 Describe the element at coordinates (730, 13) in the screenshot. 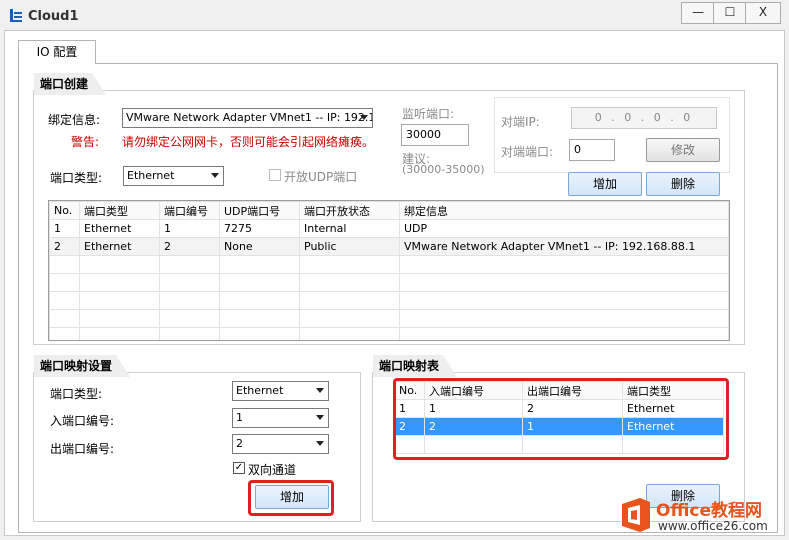

I see `maximize-button: ☐` at that location.